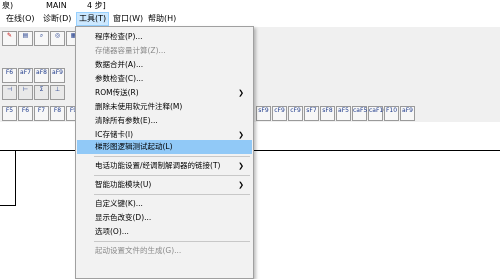 The image size is (500, 279). What do you see at coordinates (41, 113) in the screenshot?
I see `key-f7-icon: F7` at bounding box center [41, 113].